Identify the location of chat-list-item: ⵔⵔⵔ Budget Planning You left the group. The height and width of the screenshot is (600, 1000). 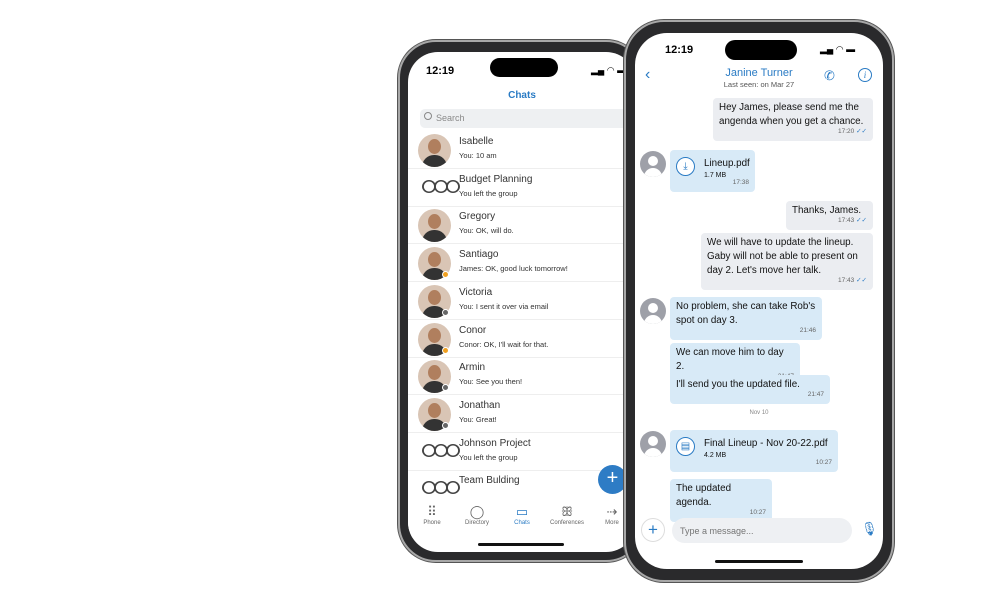
(522, 188).